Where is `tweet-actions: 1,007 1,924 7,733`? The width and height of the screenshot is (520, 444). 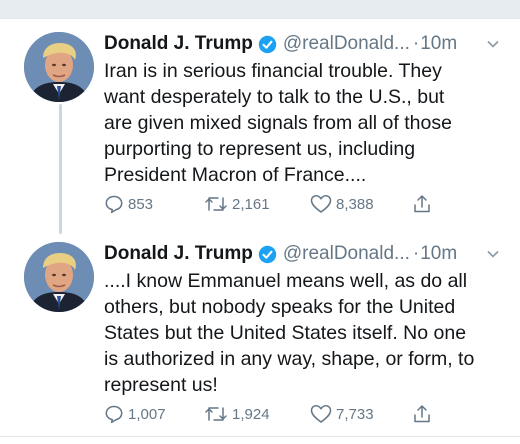 tweet-actions: 1,007 1,924 7,733 is located at coordinates (284, 415).